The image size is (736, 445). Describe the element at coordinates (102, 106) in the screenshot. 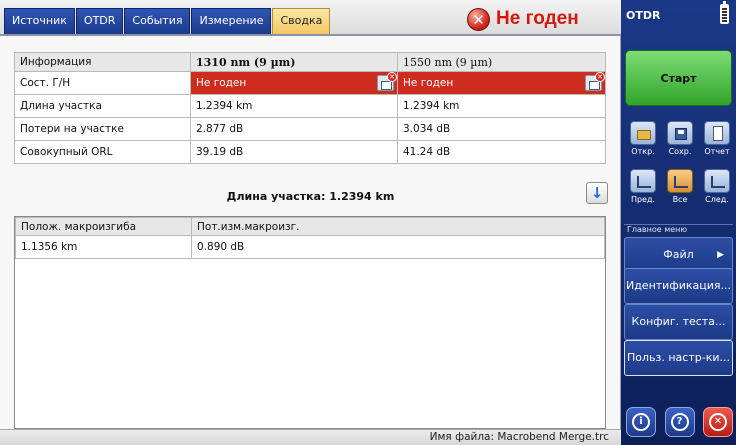

I see `row-label-span-length: Длина участка` at that location.